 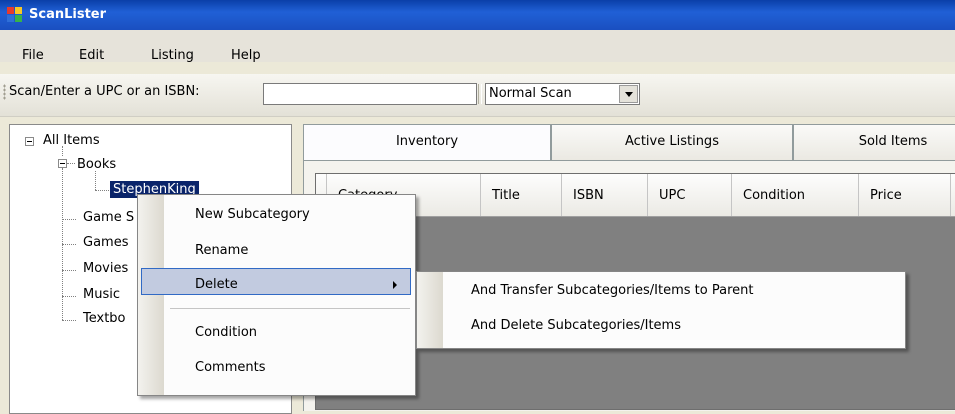 What do you see at coordinates (104, 91) in the screenshot?
I see `scan-label: Scan/Enter a UPC or an ISBN:` at bounding box center [104, 91].